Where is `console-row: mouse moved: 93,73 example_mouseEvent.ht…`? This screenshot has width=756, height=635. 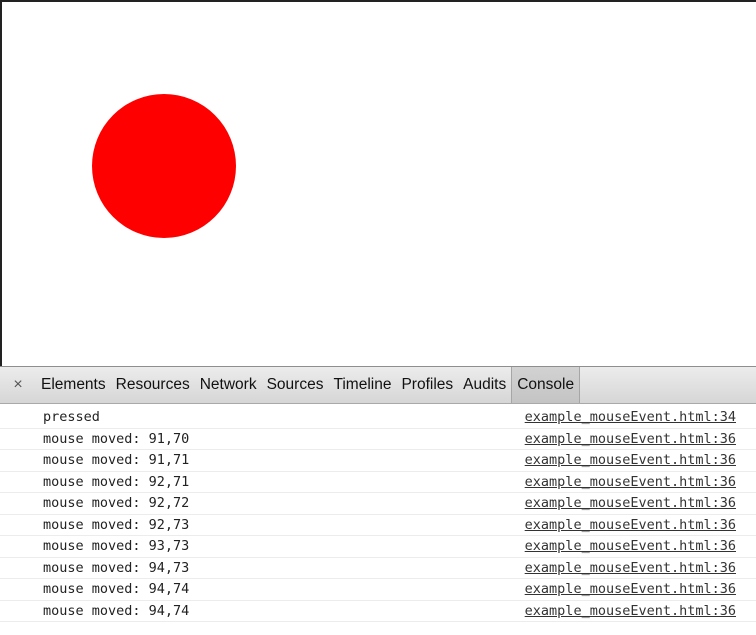 console-row: mouse moved: 93,73 example_mouseEvent.ht… is located at coordinates (378, 547).